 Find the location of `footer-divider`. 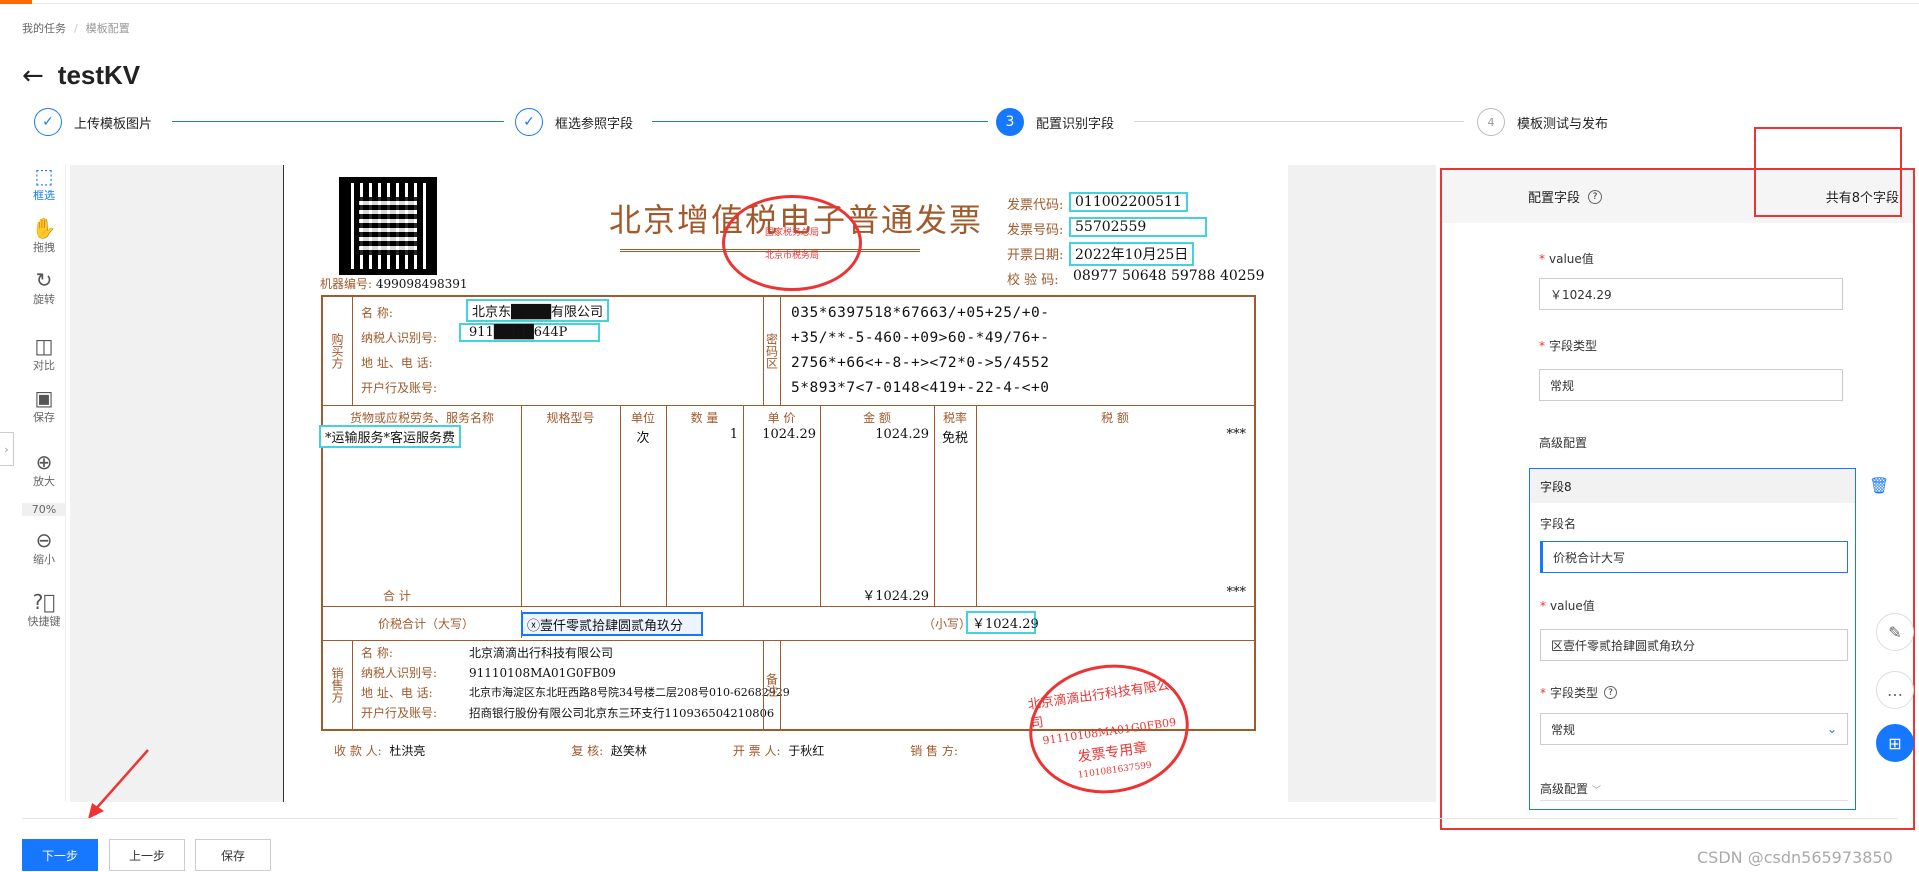

footer-divider is located at coordinates (960, 818).